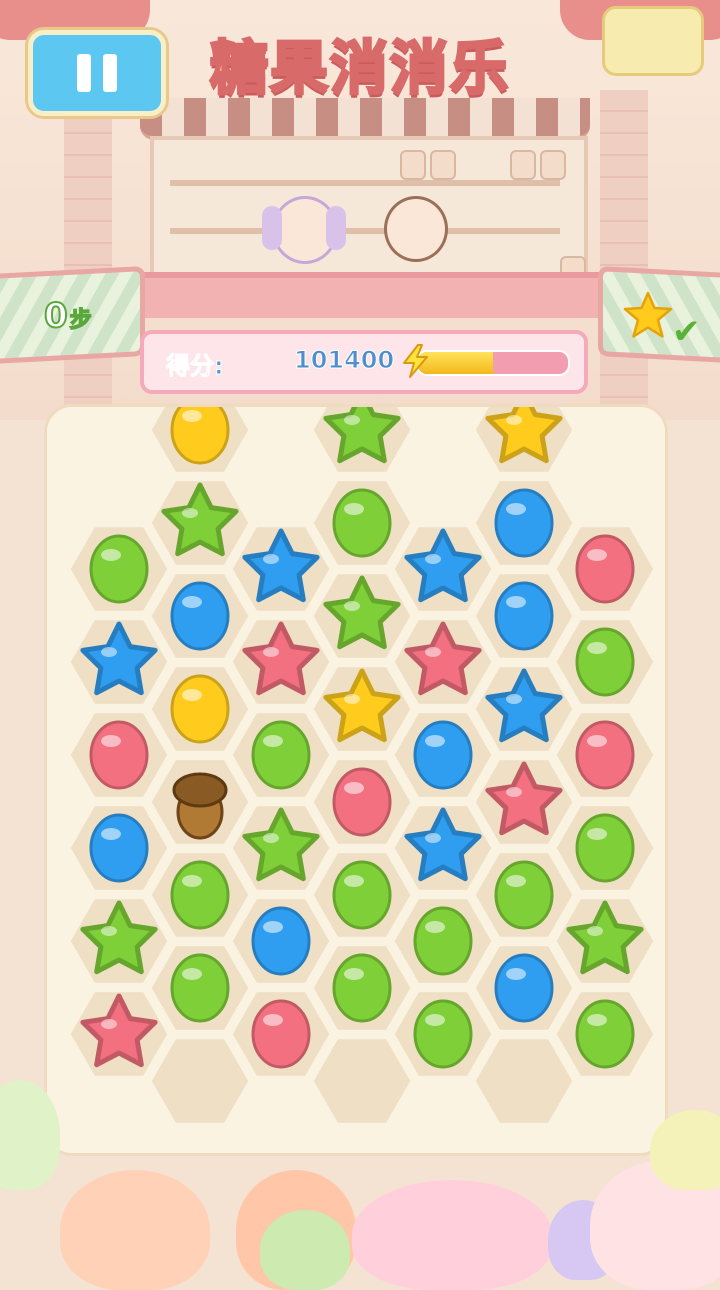  What do you see at coordinates (493, 363) in the screenshot?
I see `score-progress` at bounding box center [493, 363].